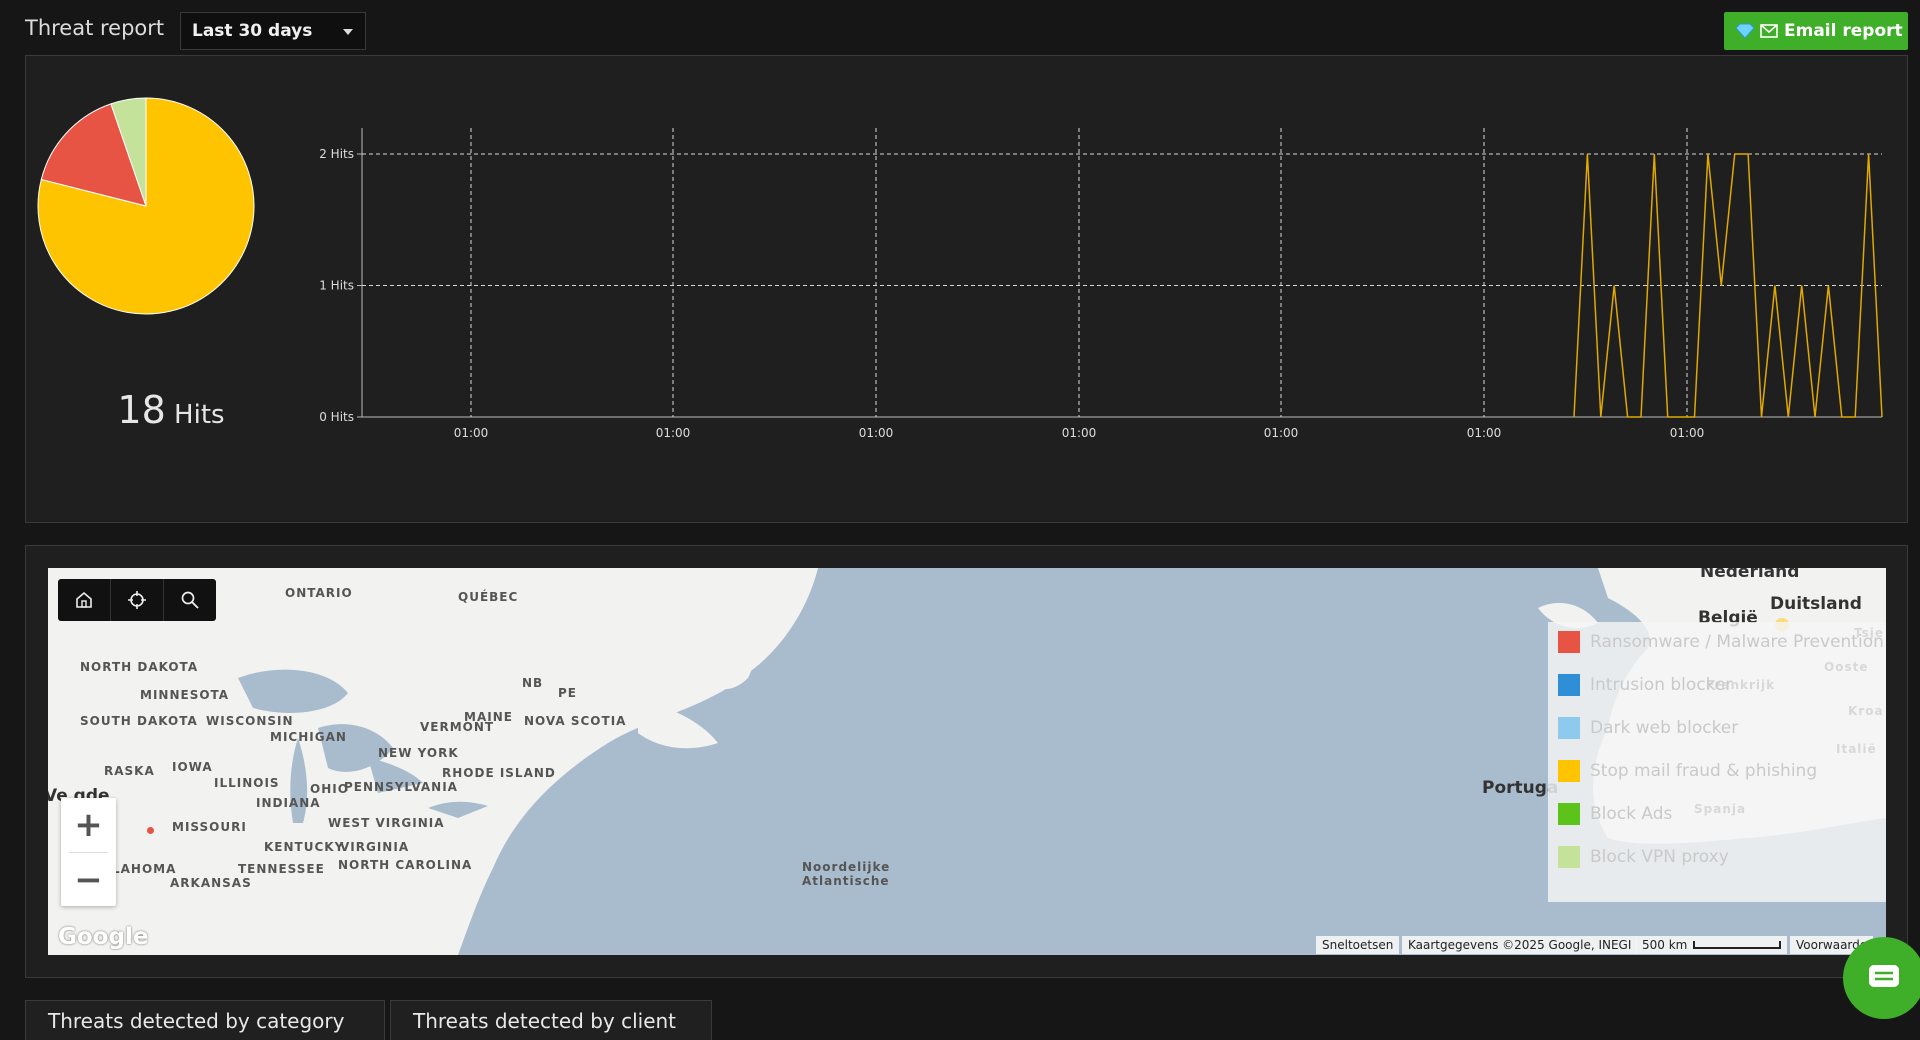 The width and height of the screenshot is (1920, 1040). I want to click on envelope-icon, so click(1769, 31).